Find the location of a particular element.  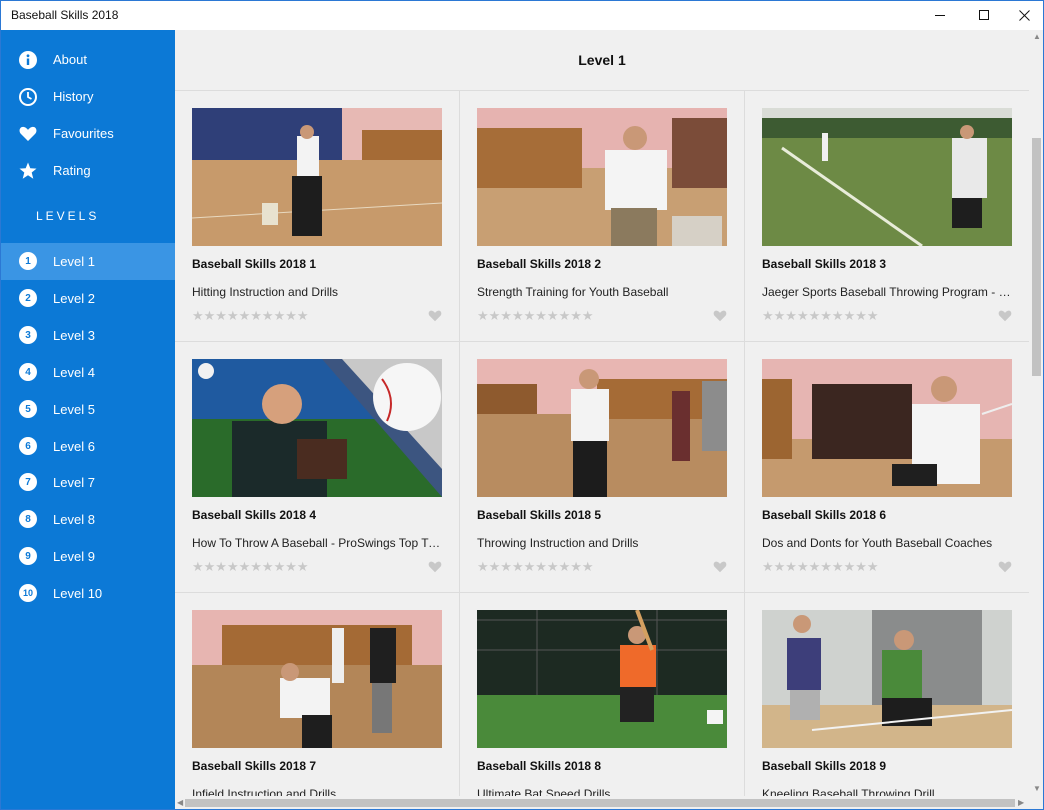

info-icon is located at coordinates (28, 60).